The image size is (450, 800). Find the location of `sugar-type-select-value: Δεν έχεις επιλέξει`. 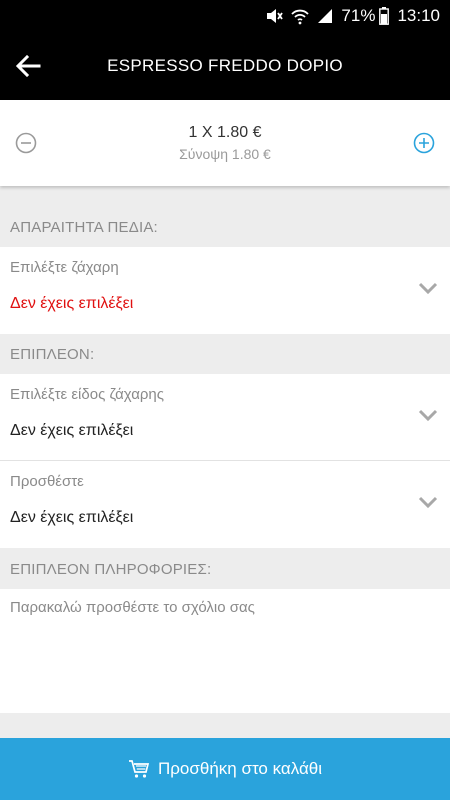

sugar-type-select-value: Δεν έχεις επιλέξει is located at coordinates (72, 430).